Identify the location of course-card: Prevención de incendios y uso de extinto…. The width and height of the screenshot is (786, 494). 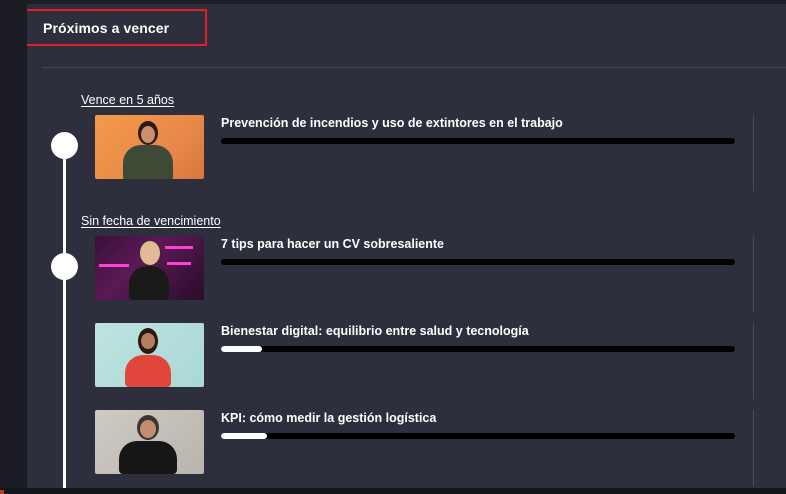
(425, 153).